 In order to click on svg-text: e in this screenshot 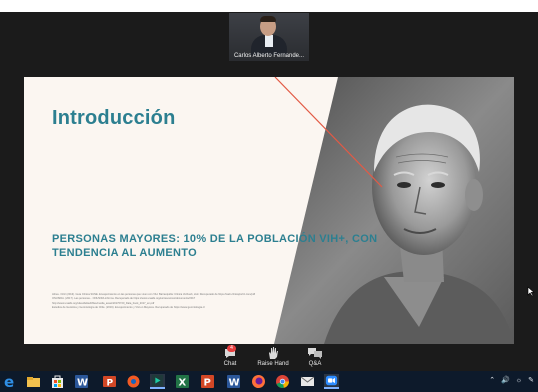, I will do `click(9, 381)`.